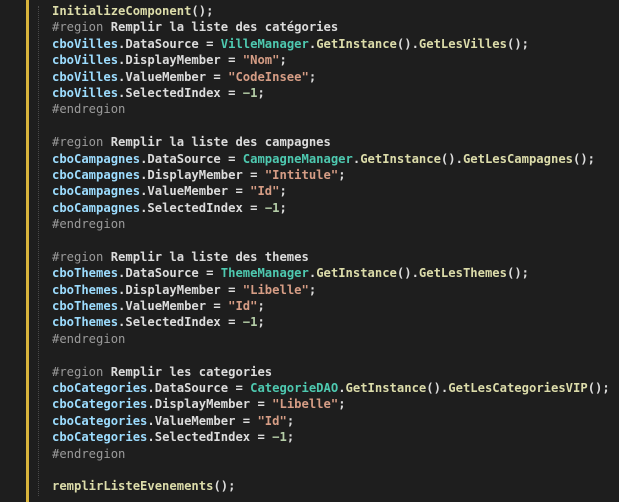  I want to click on code-token-punct: .ValueMember =, so click(195, 191).